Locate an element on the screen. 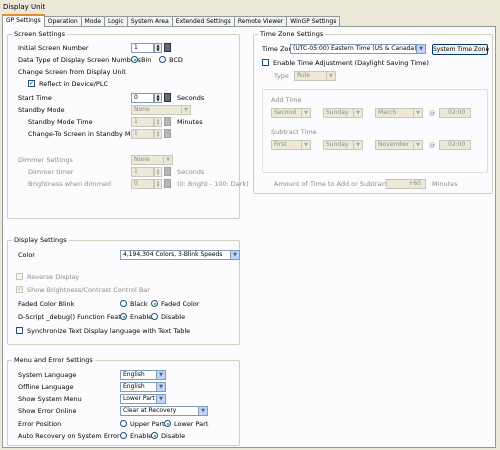 This screenshot has width=500, height=450. offline-language-select: English ▼ is located at coordinates (143, 387).